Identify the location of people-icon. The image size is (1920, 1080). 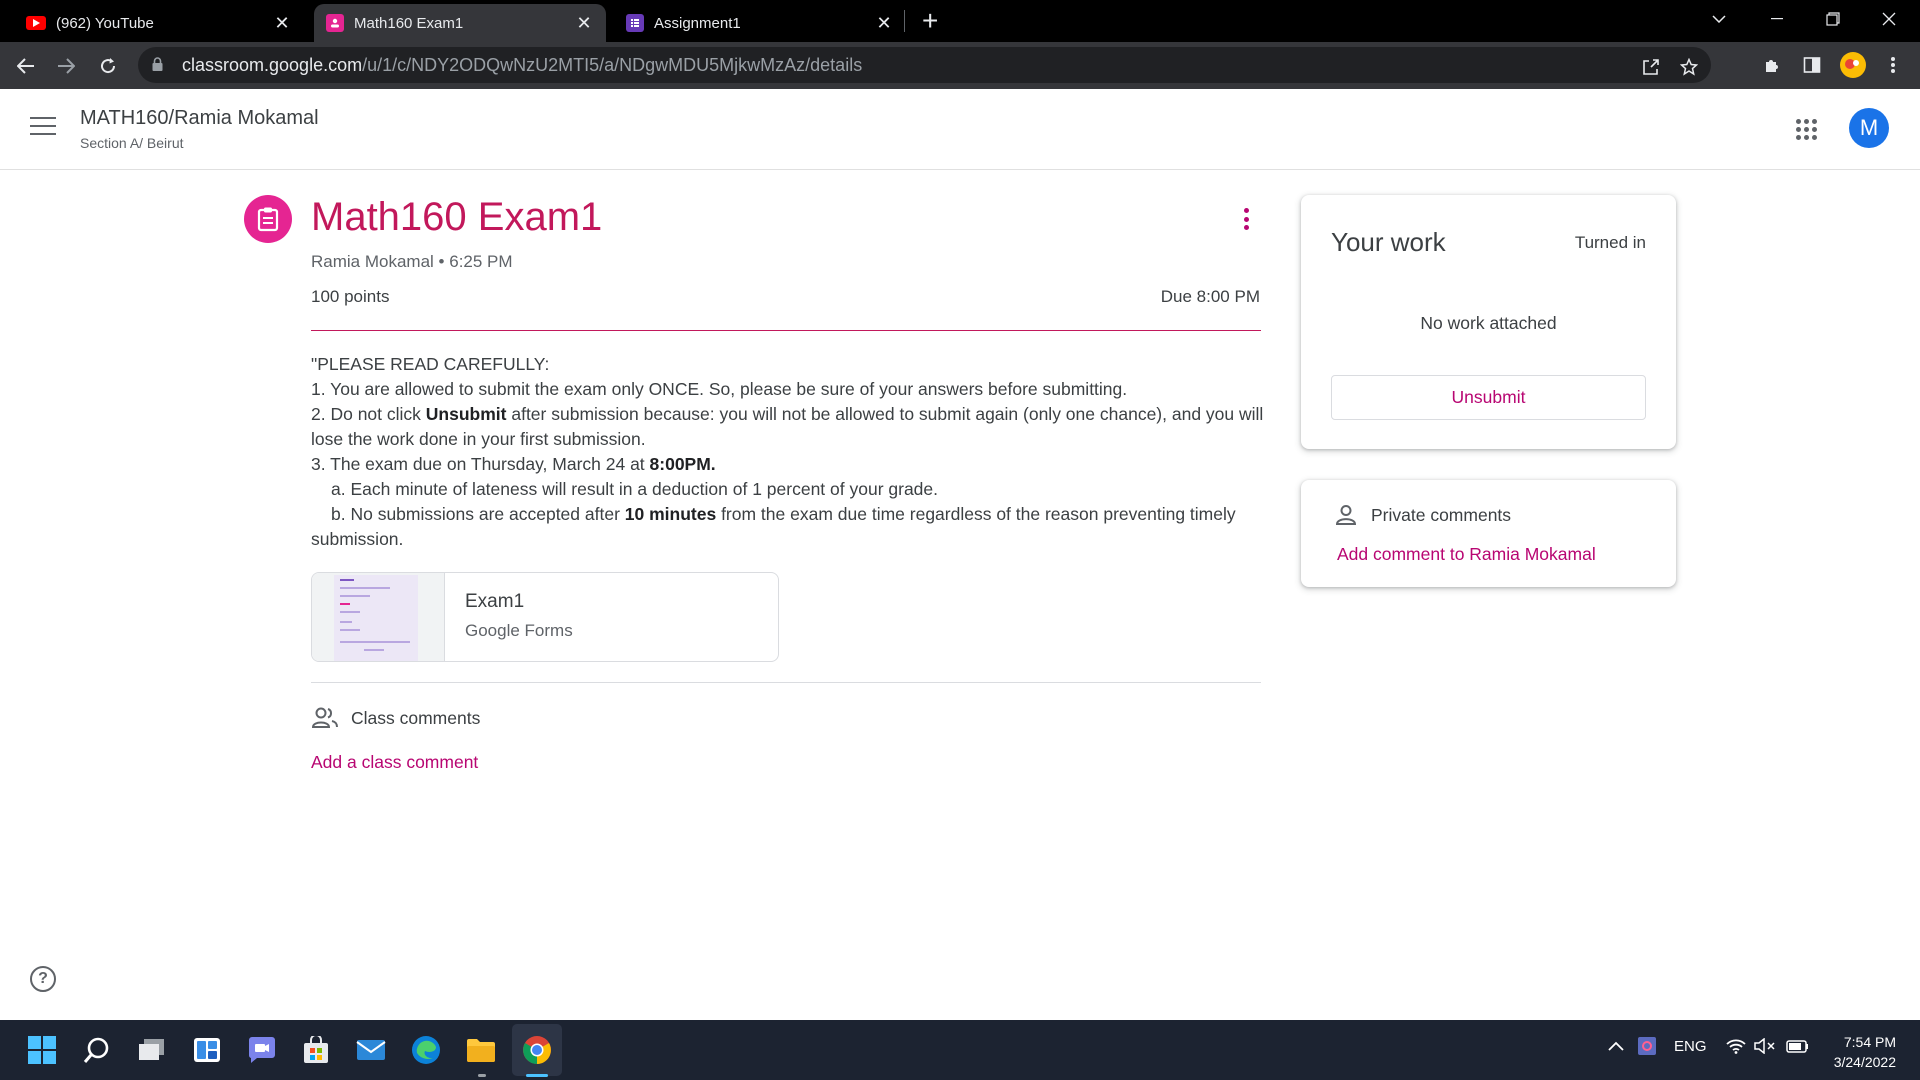
(324, 717).